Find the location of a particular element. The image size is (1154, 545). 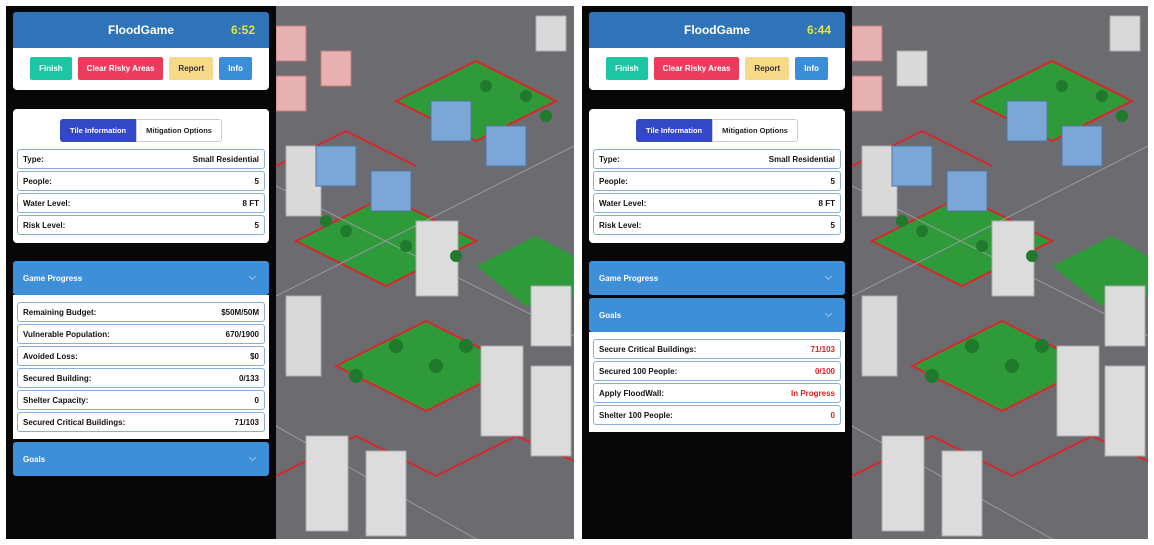

row-label: Avoided Loss: is located at coordinates (50, 356).